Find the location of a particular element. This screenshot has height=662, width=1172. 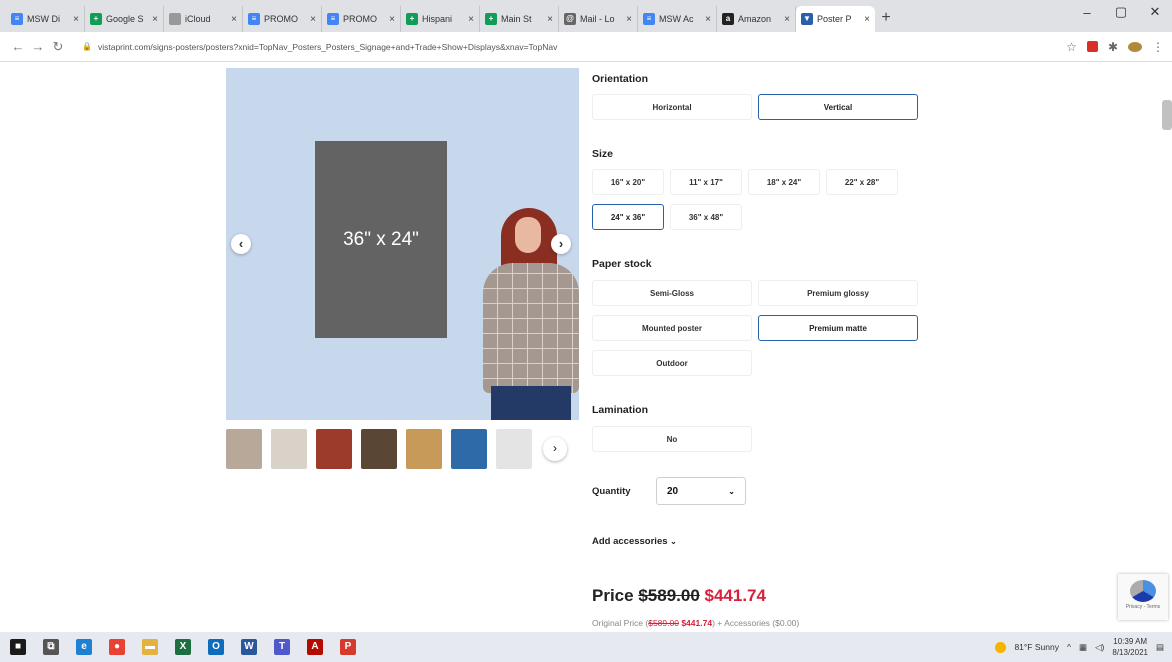

extensions: ☆ ✱ ⋮ is located at coordinates (1115, 47).